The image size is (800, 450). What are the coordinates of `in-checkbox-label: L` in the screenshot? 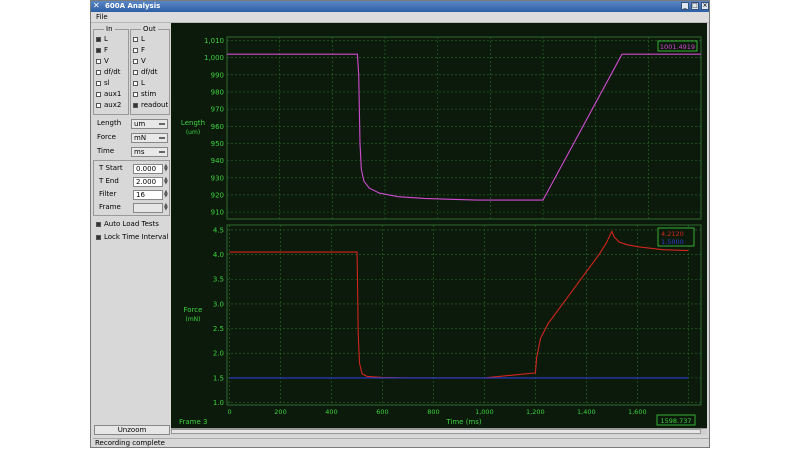 It's located at (106, 39).